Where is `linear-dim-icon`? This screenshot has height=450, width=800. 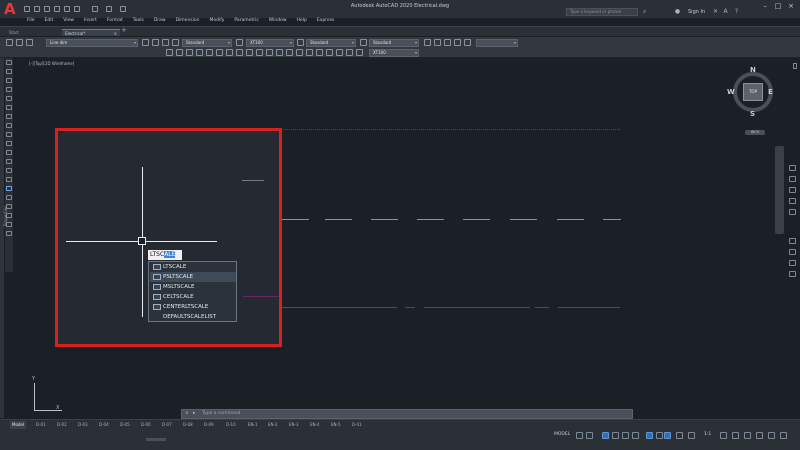 linear-dim-icon is located at coordinates (169, 52).